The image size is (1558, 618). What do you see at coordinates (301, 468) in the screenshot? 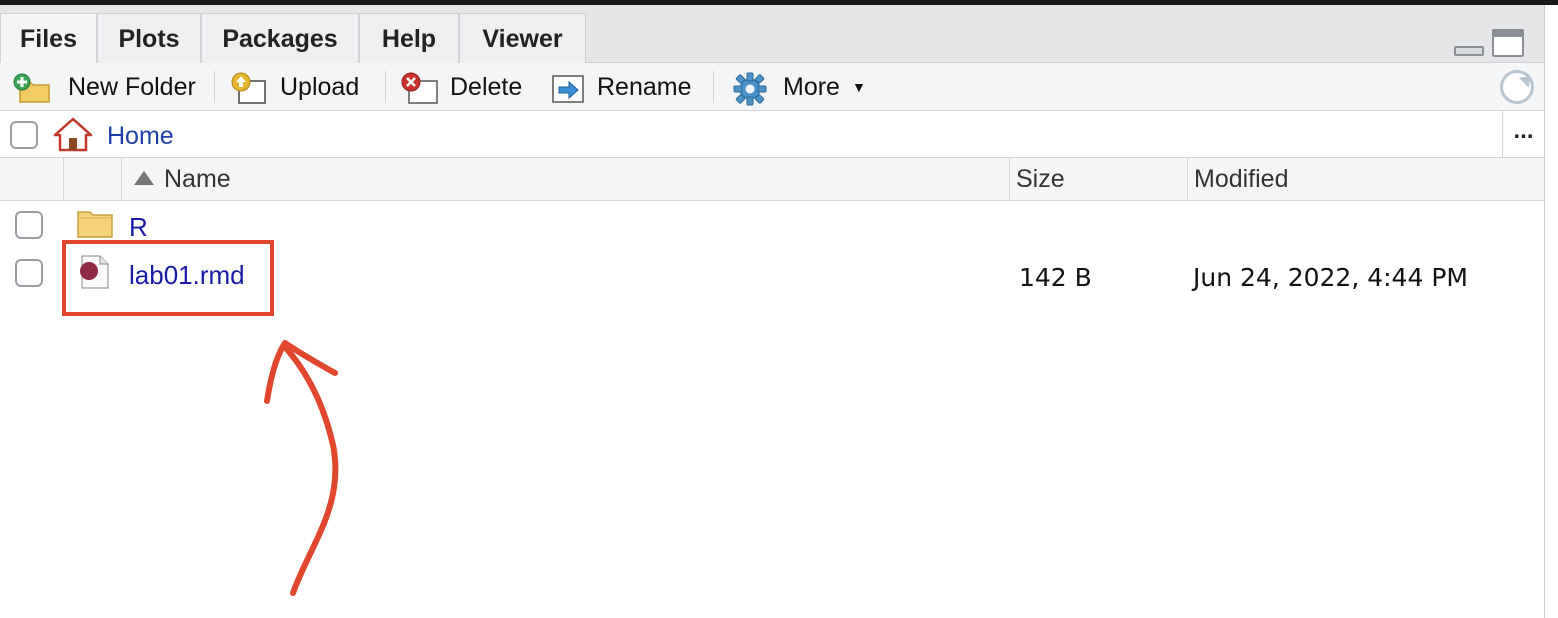
I see `arrow-annotation` at bounding box center [301, 468].